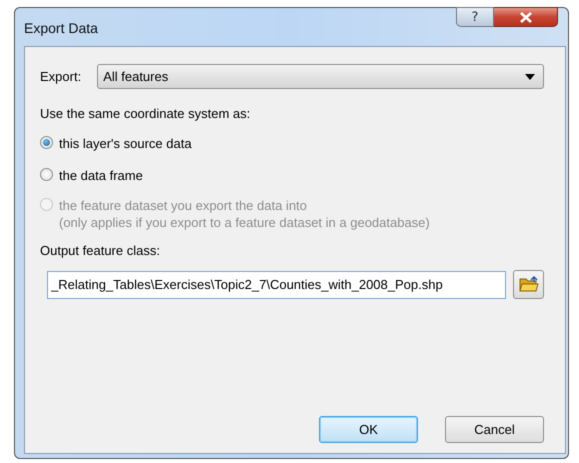 This screenshot has height=463, width=579. Describe the element at coordinates (276, 284) in the screenshot. I see `output-path-field: _Relating_Tables\Exercises\Topic2_7\Counties_with_2008_Pop.shp` at that location.